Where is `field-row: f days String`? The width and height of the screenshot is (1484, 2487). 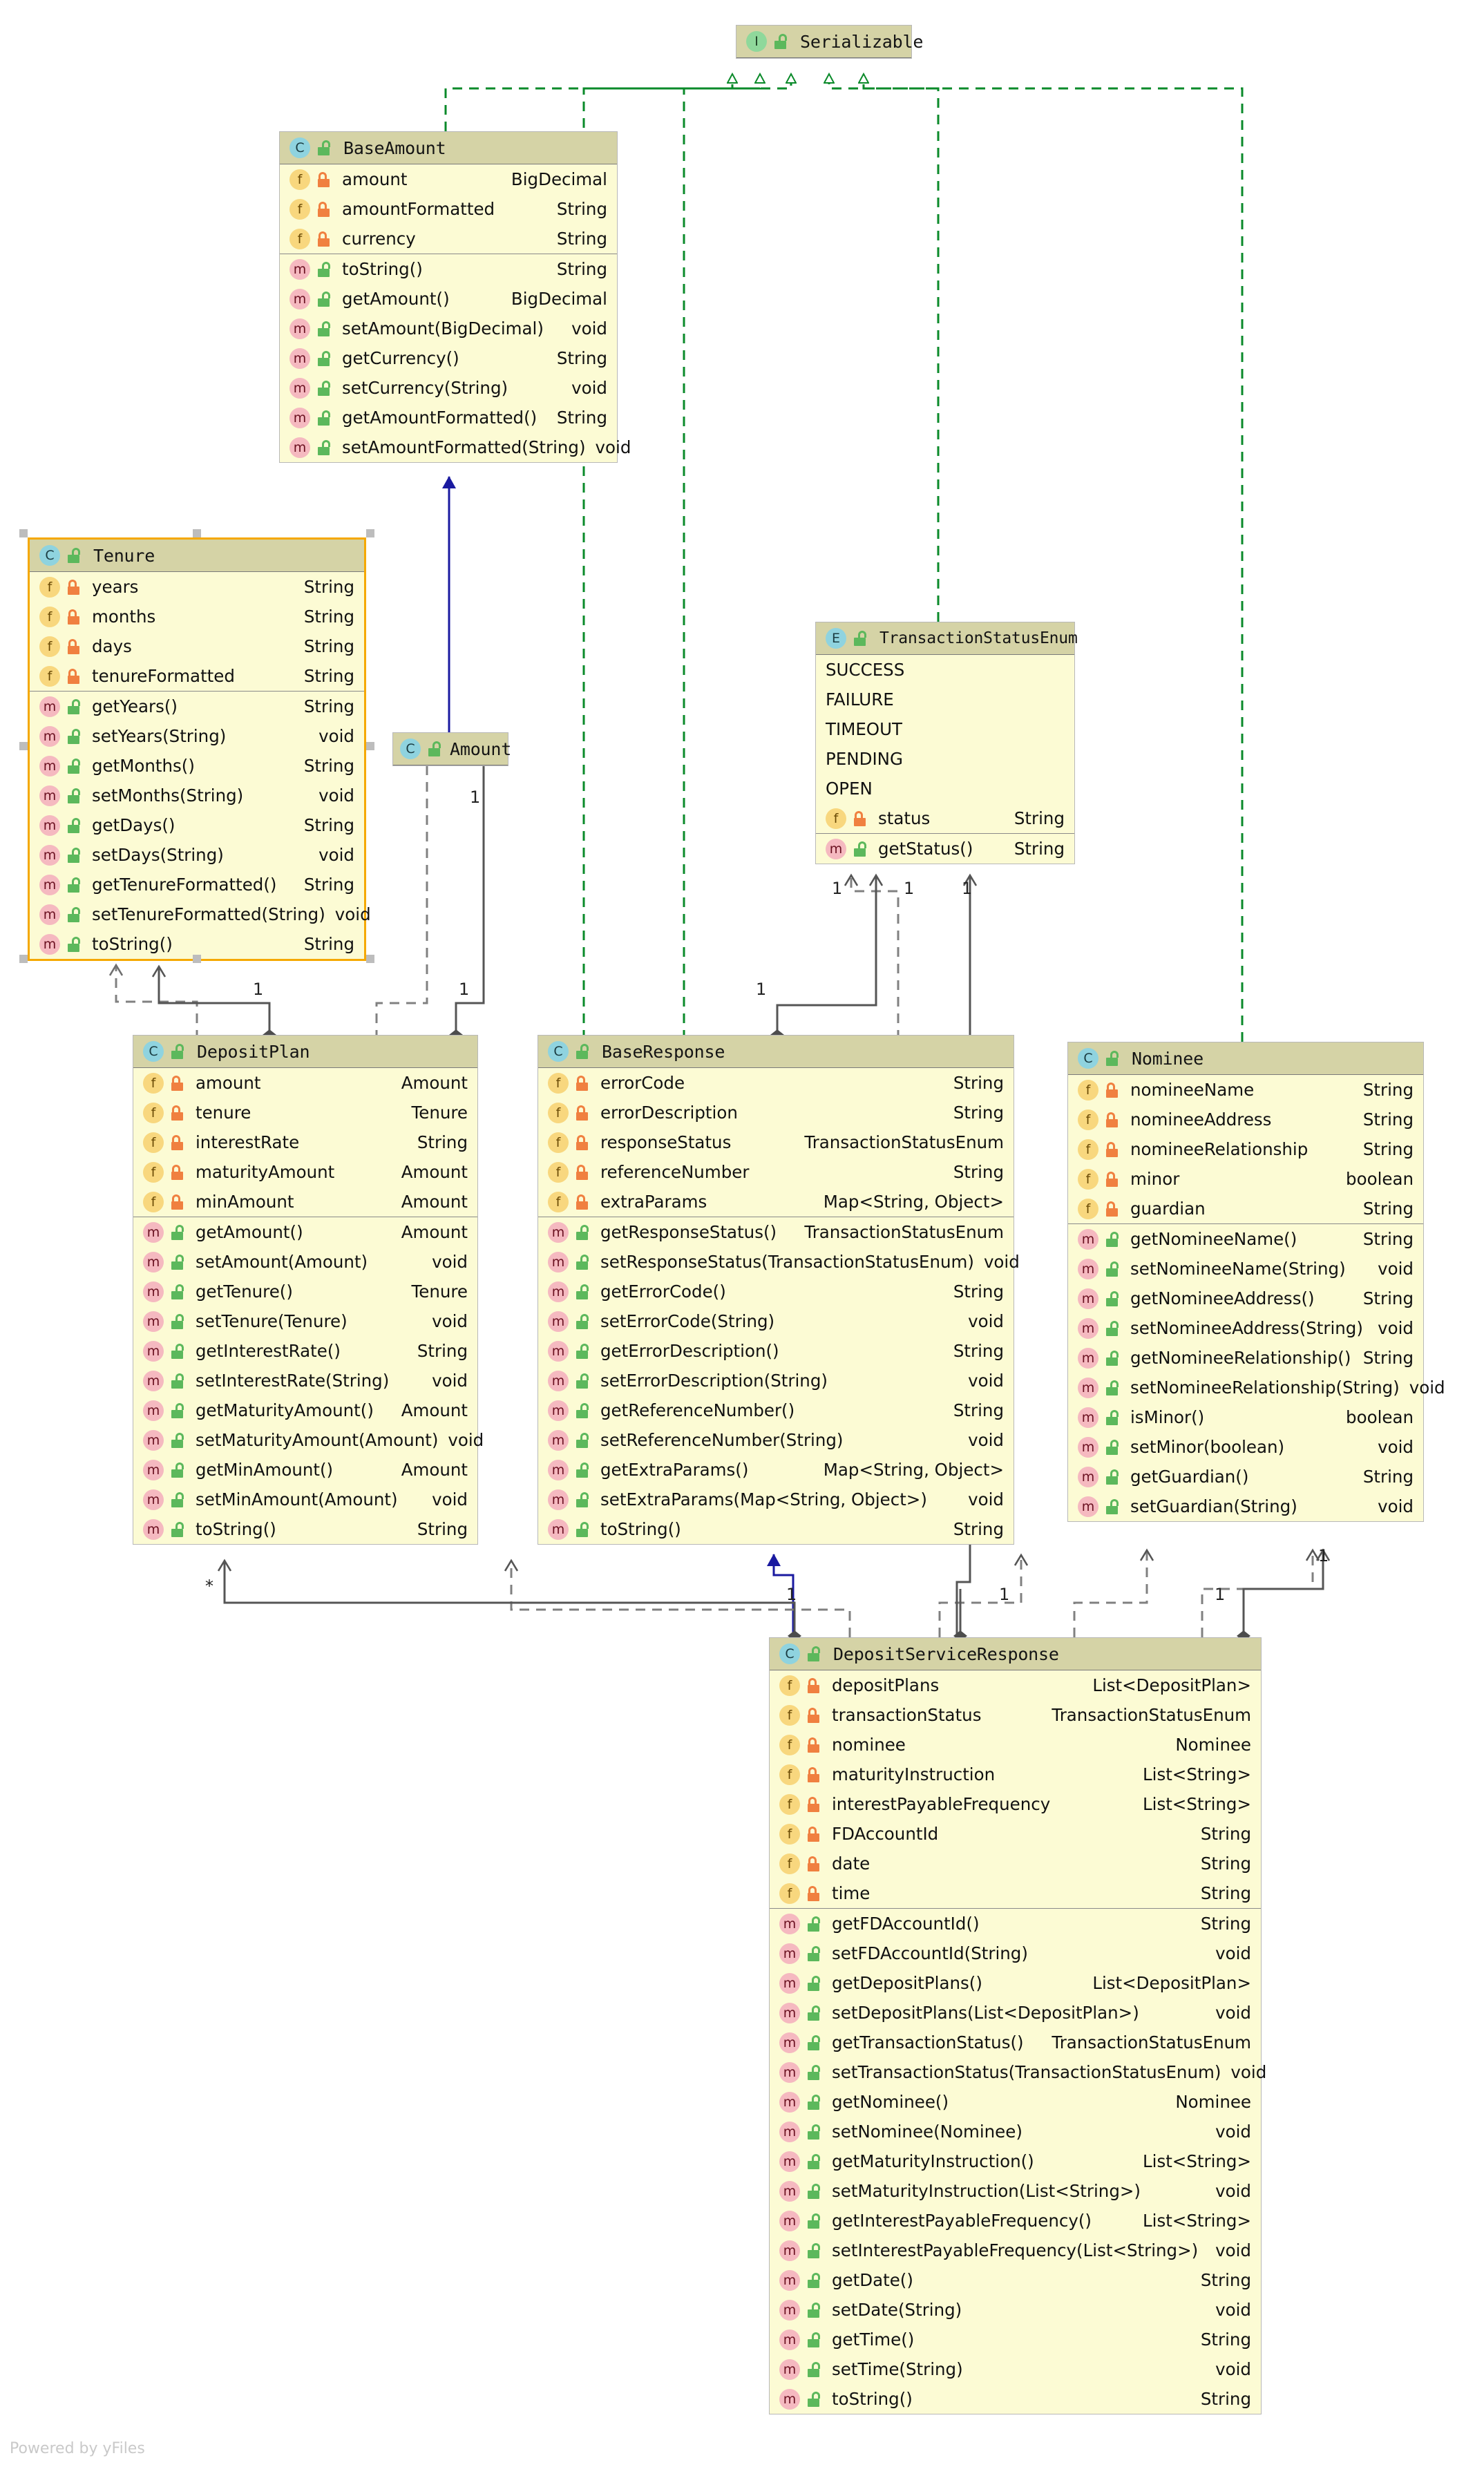 field-row: f days String is located at coordinates (197, 646).